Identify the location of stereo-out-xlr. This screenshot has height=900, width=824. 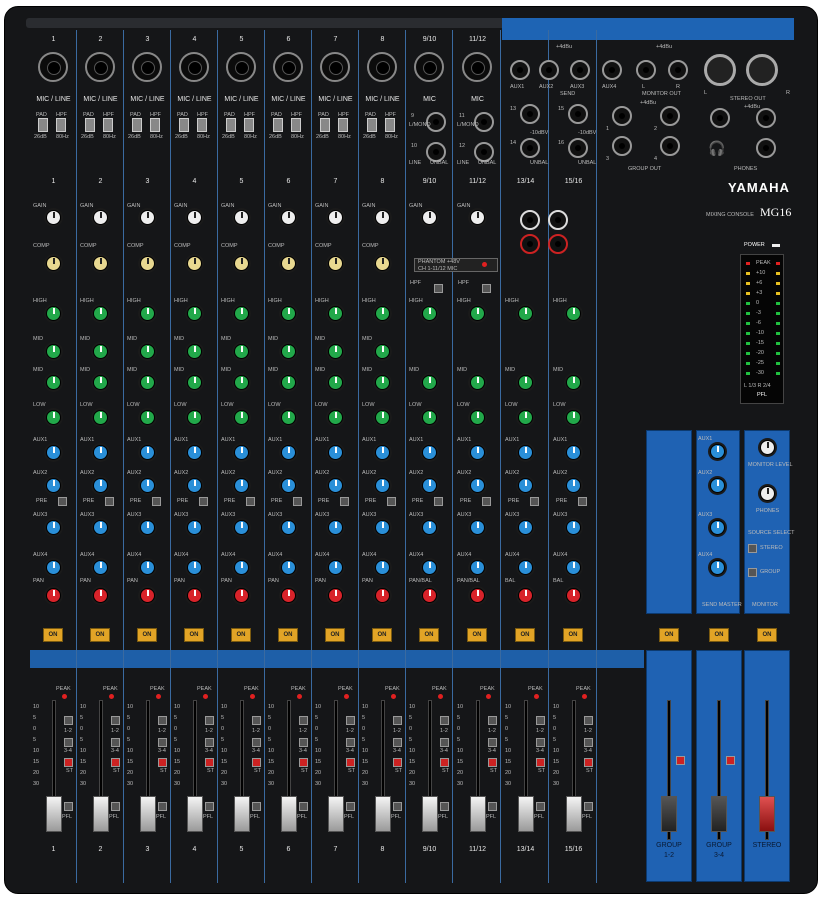
(720, 70).